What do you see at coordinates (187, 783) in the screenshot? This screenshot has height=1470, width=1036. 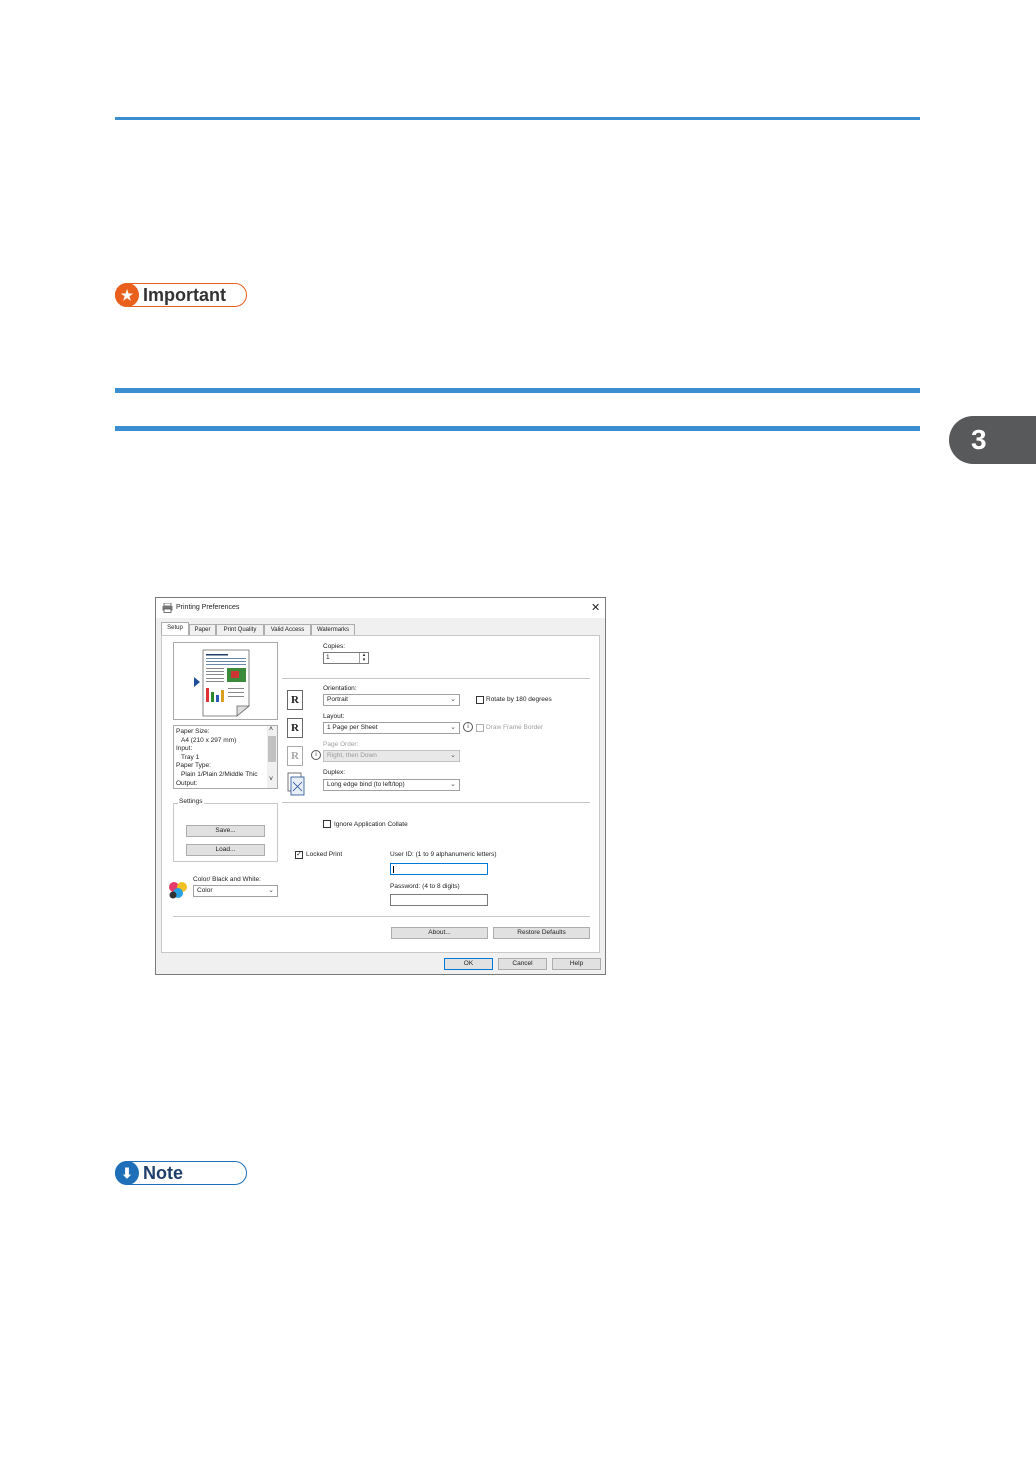 I see `list-item: Output:` at bounding box center [187, 783].